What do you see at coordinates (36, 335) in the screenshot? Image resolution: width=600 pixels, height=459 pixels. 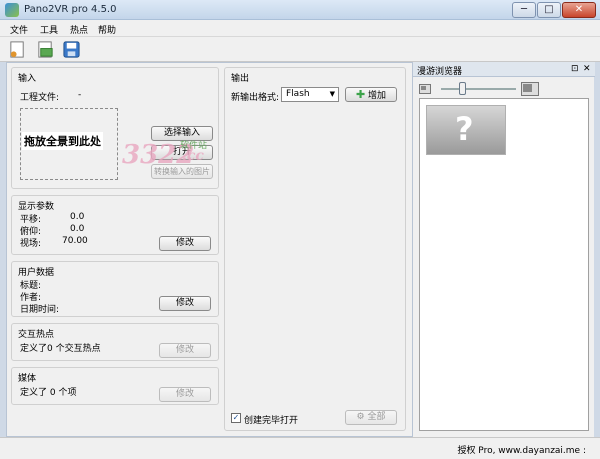 I see `hotspots-title: 交互热点` at bounding box center [36, 335].